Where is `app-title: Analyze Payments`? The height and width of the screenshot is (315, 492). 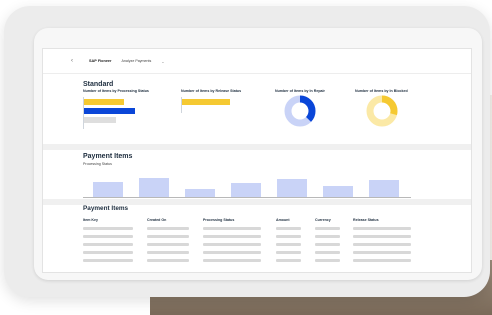
app-title: Analyze Payments is located at coordinates (137, 61).